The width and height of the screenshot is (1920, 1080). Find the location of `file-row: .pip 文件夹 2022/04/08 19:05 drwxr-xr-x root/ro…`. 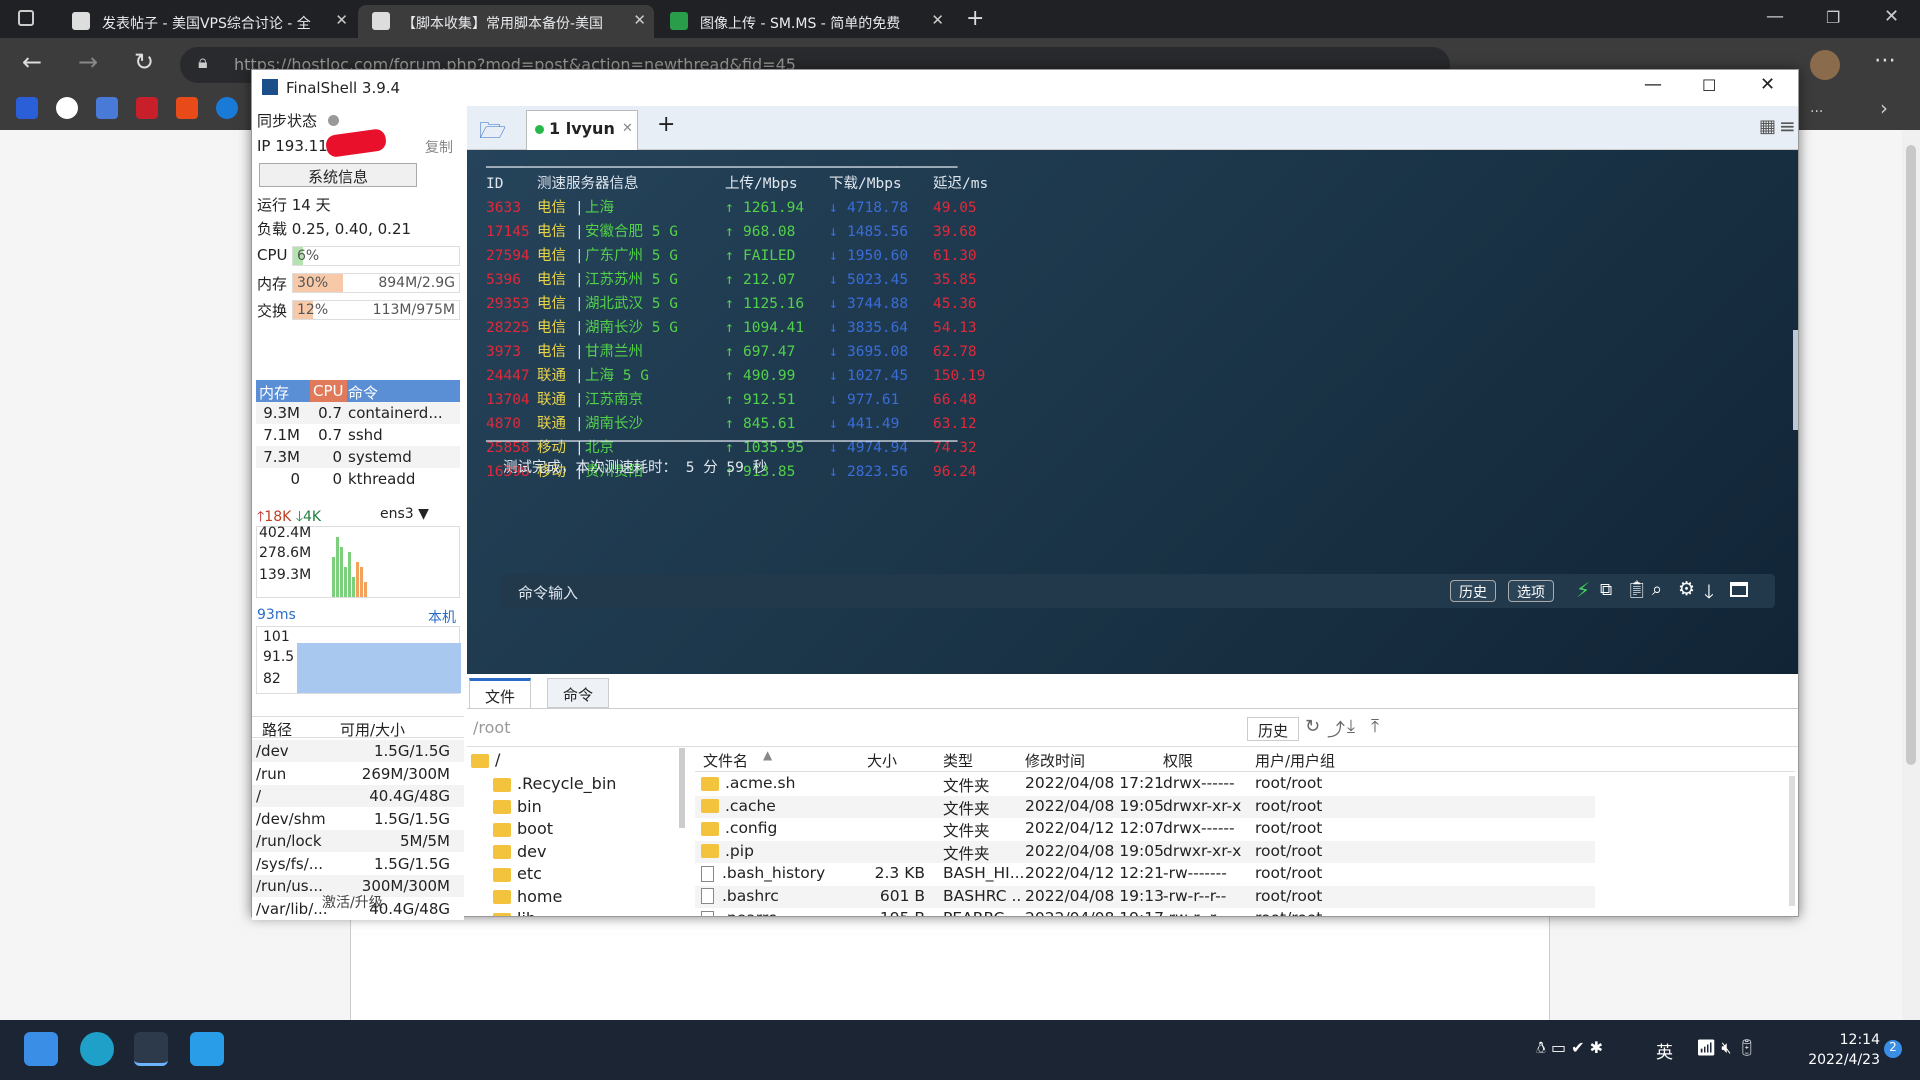

file-row: .pip 文件夹 2022/04/08 19:05 drwxr-xr-x root/ro… is located at coordinates (1145, 851).